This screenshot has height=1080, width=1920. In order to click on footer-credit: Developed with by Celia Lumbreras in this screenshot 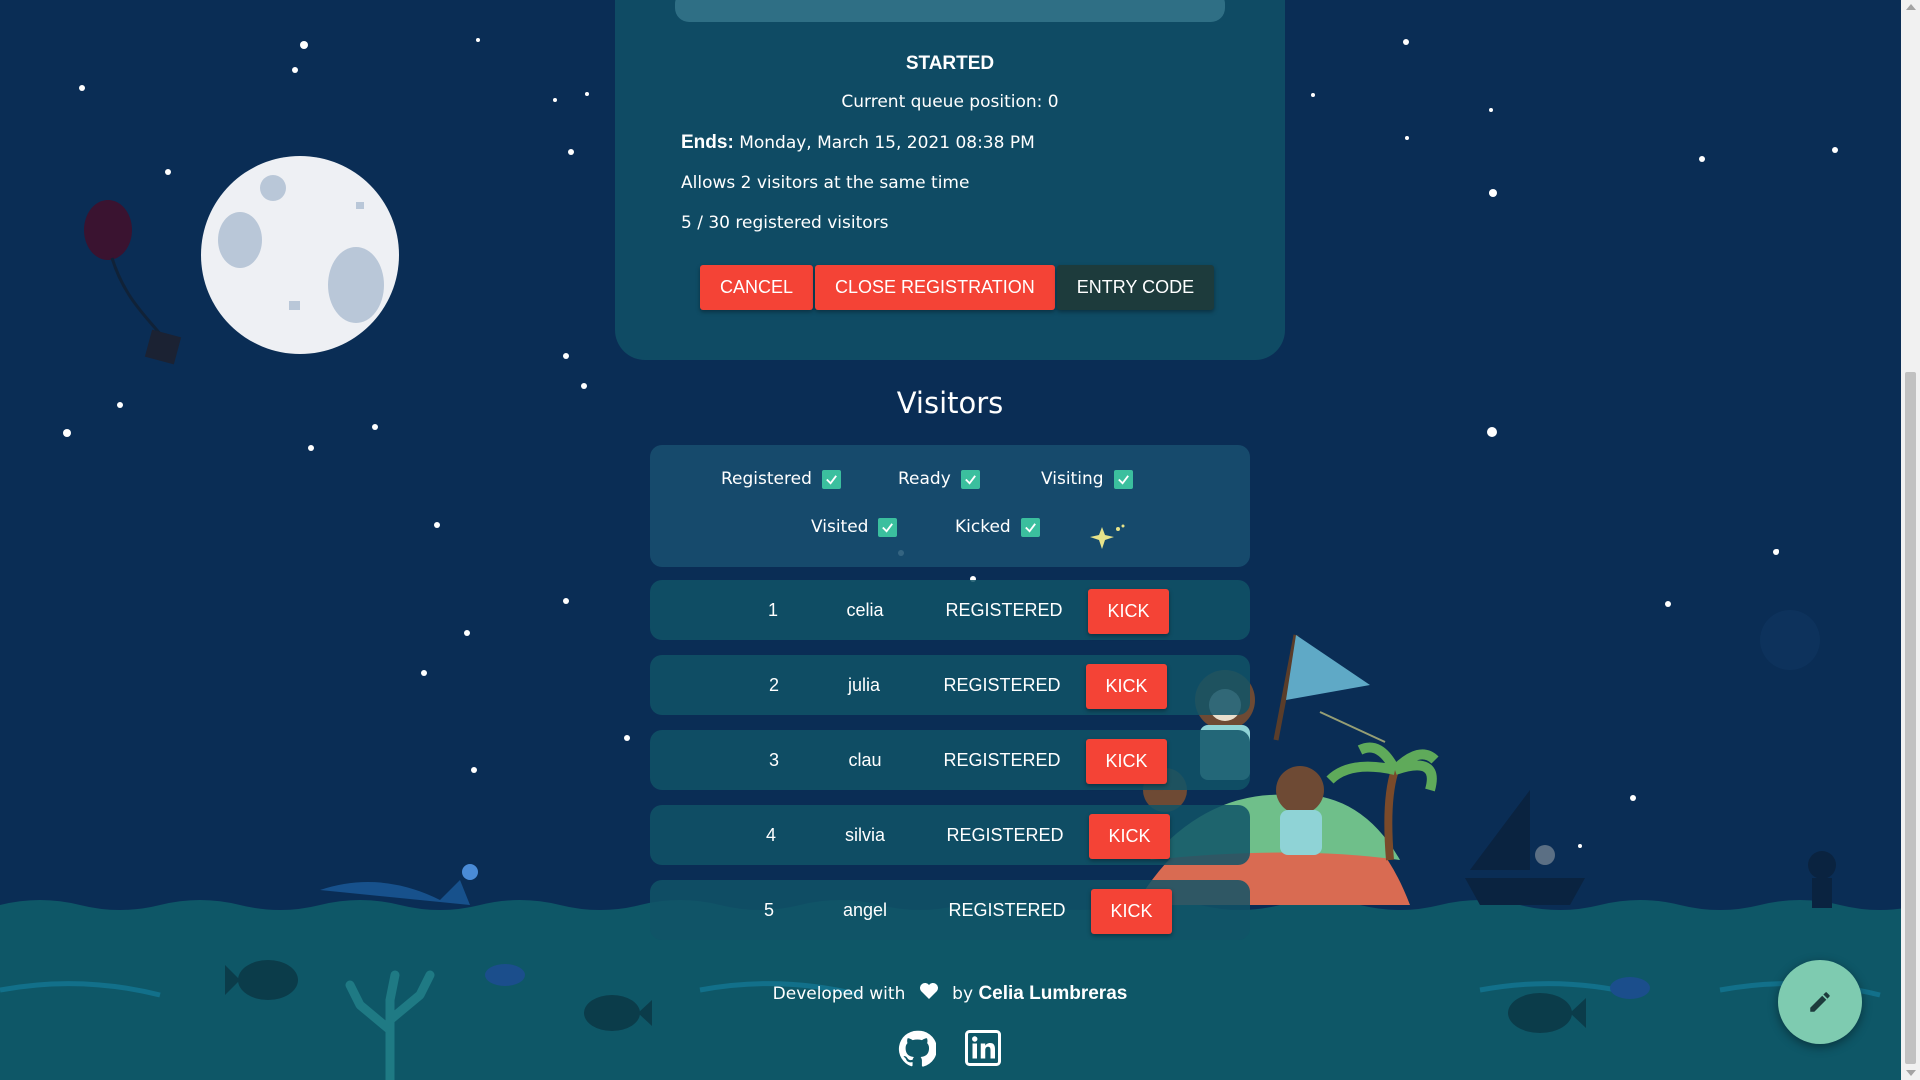, I will do `click(950, 993)`.